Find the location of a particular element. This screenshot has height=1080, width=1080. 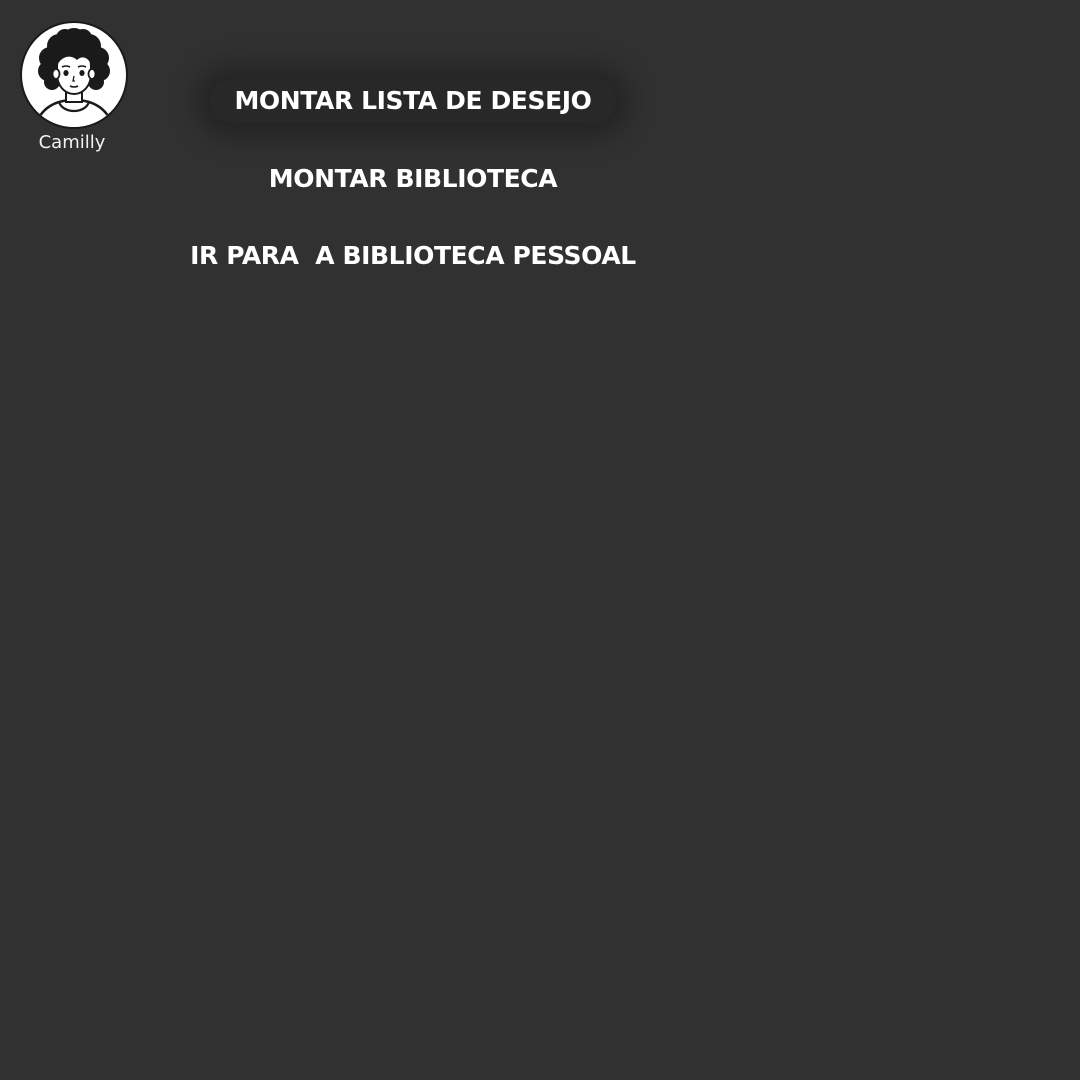

user-profile: Camilly is located at coordinates (74, 86).